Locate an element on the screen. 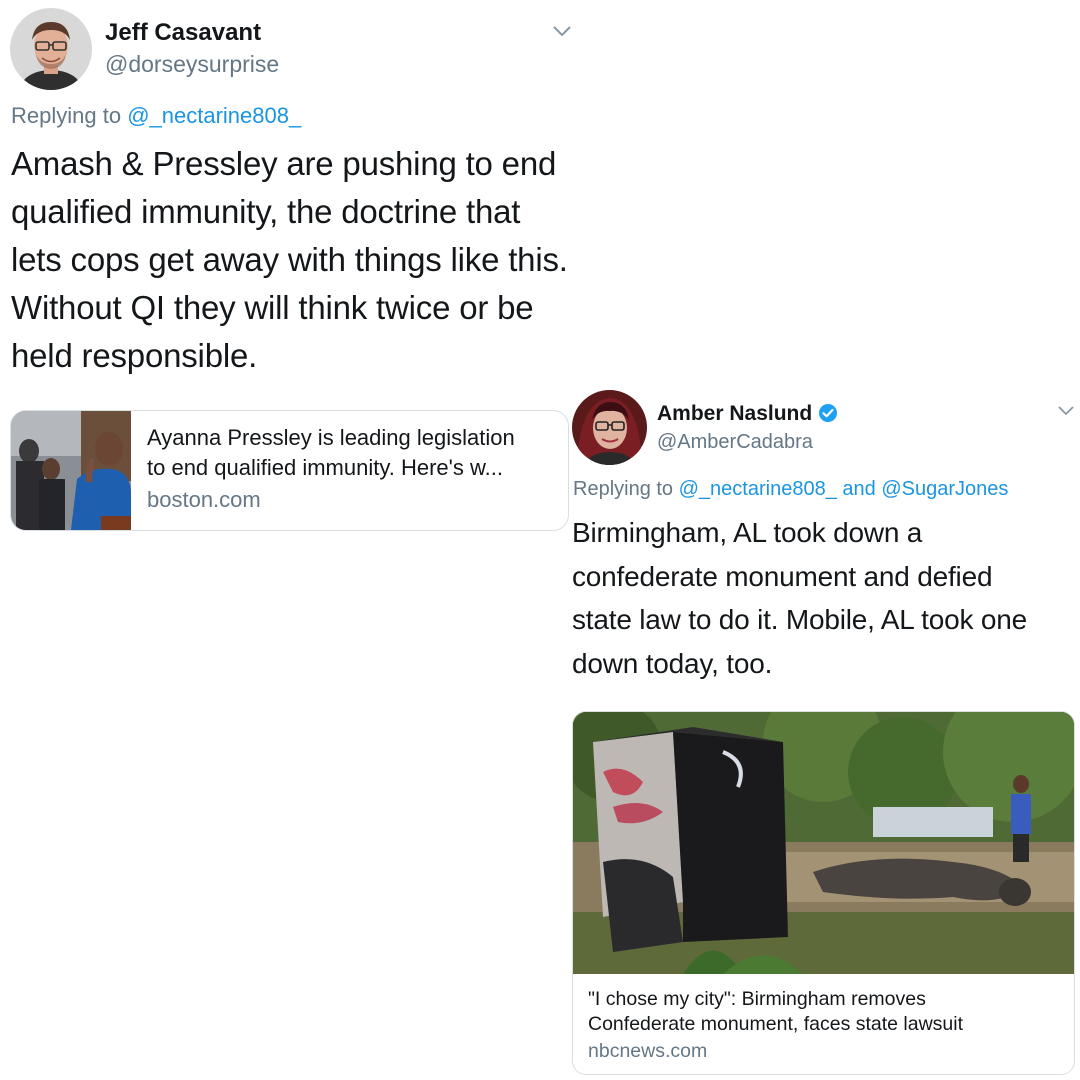  tweet-line: Amash & Pressley are pushing to end is located at coordinates (284, 163).